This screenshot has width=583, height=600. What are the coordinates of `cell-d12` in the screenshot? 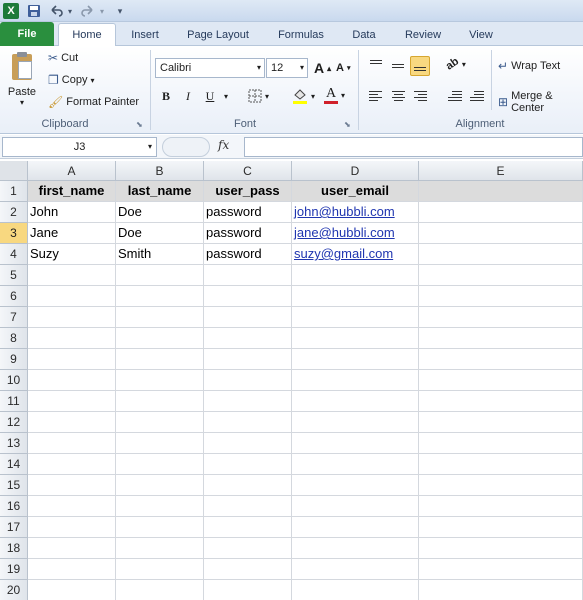 It's located at (355, 422).